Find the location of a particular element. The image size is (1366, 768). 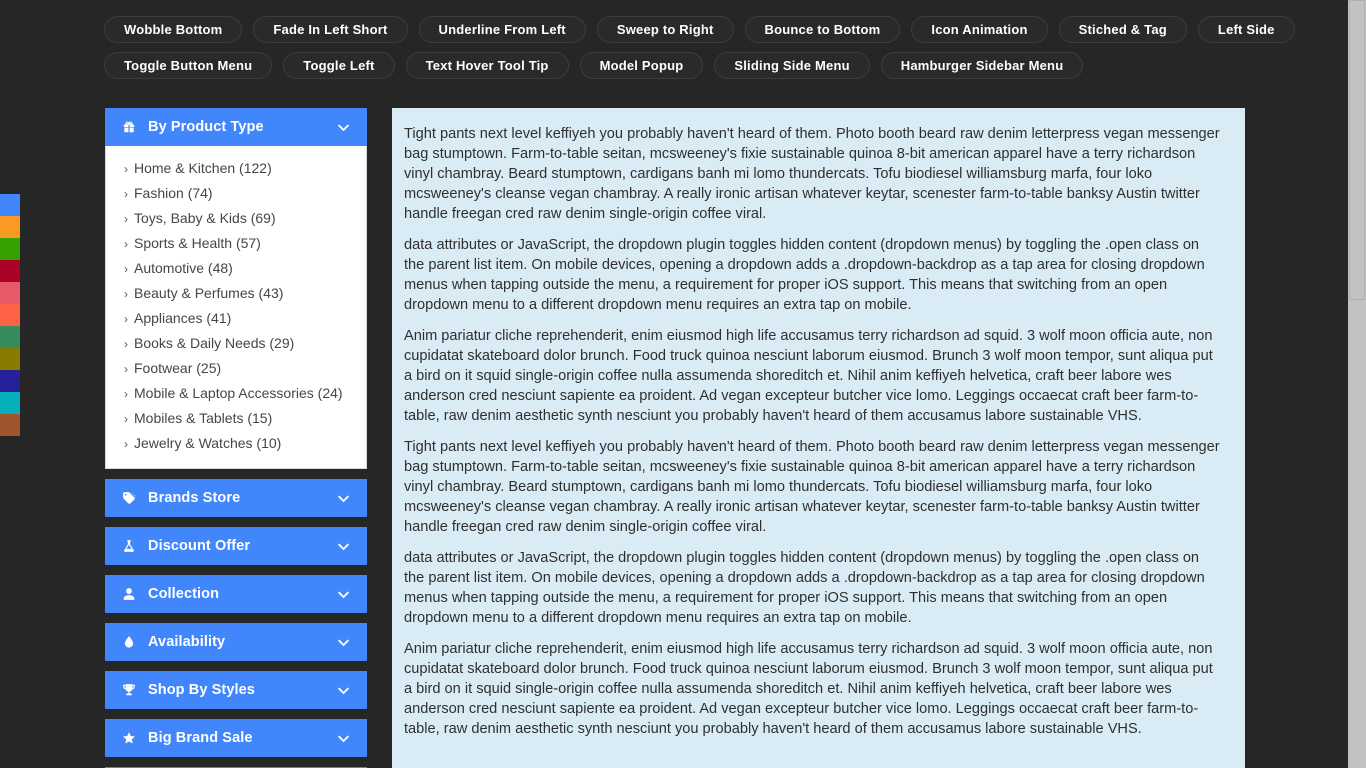

category-list-item: › Books & Daily Needs (29) is located at coordinates (236, 343).